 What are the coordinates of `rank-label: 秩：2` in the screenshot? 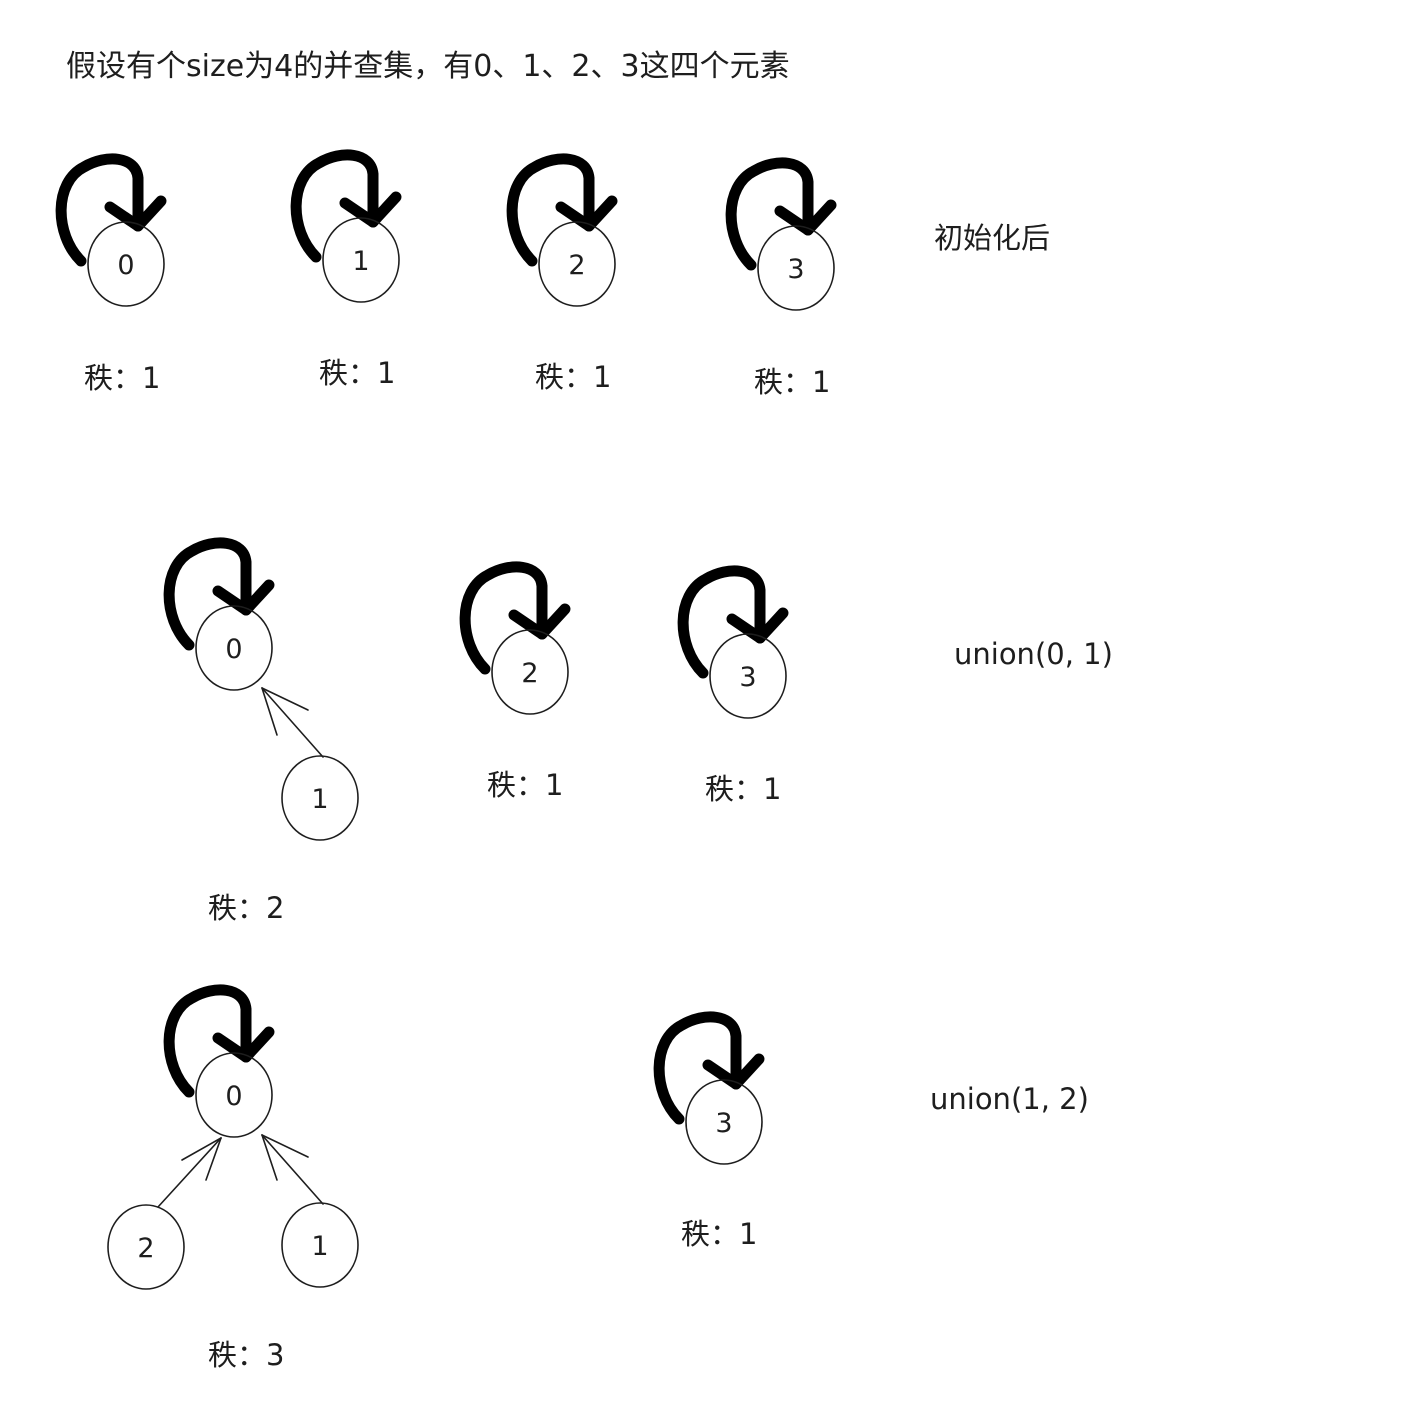 It's located at (246, 908).